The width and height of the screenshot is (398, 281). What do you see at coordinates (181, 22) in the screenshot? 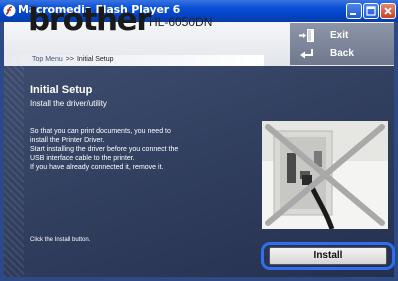
I see `printer-model: HL-6050DN` at bounding box center [181, 22].